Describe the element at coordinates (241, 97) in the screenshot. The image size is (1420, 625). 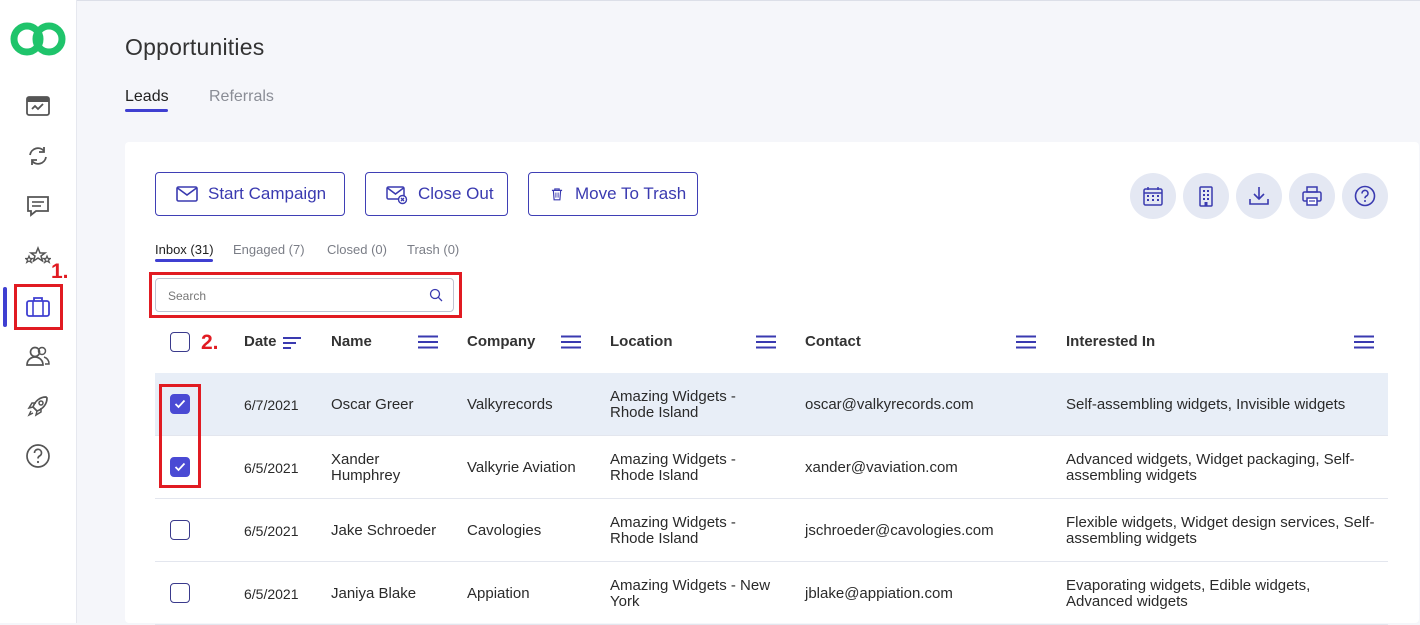
I see `tab-referrals: Referrals` at that location.